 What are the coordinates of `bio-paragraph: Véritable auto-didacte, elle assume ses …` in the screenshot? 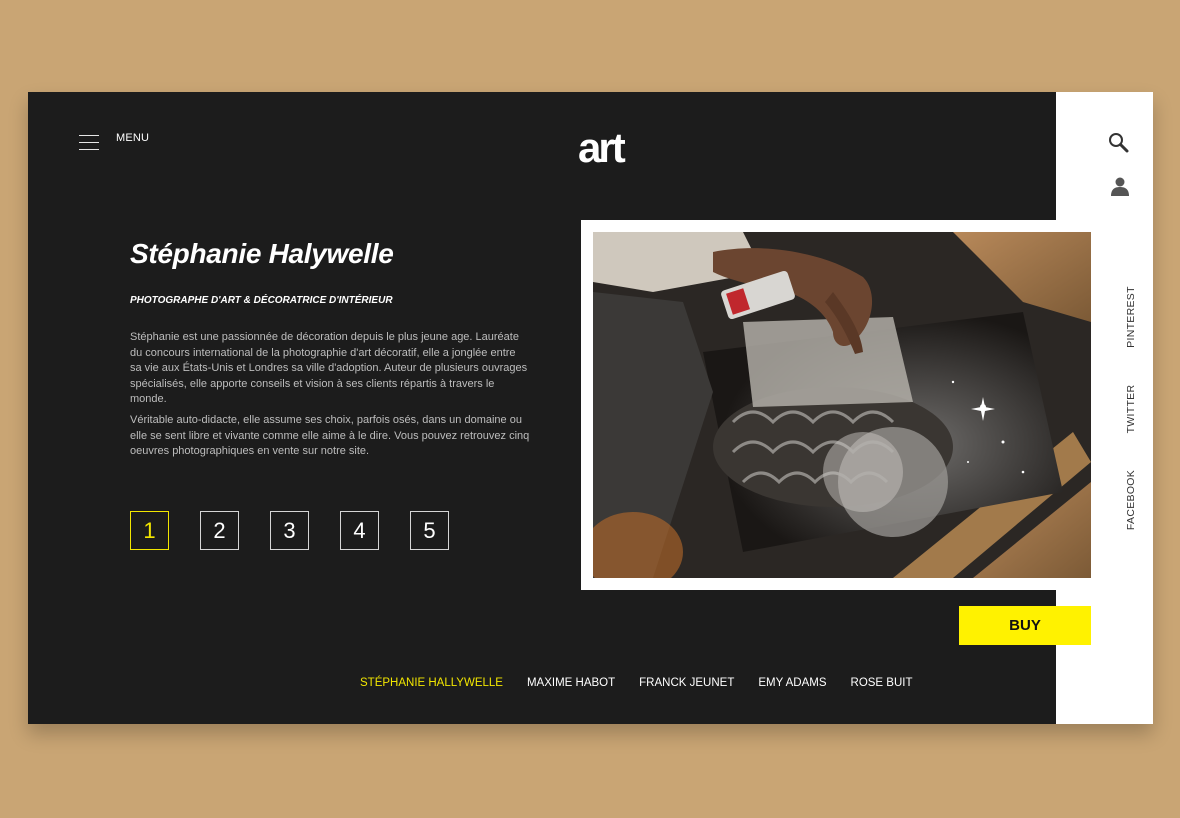 It's located at (330, 435).